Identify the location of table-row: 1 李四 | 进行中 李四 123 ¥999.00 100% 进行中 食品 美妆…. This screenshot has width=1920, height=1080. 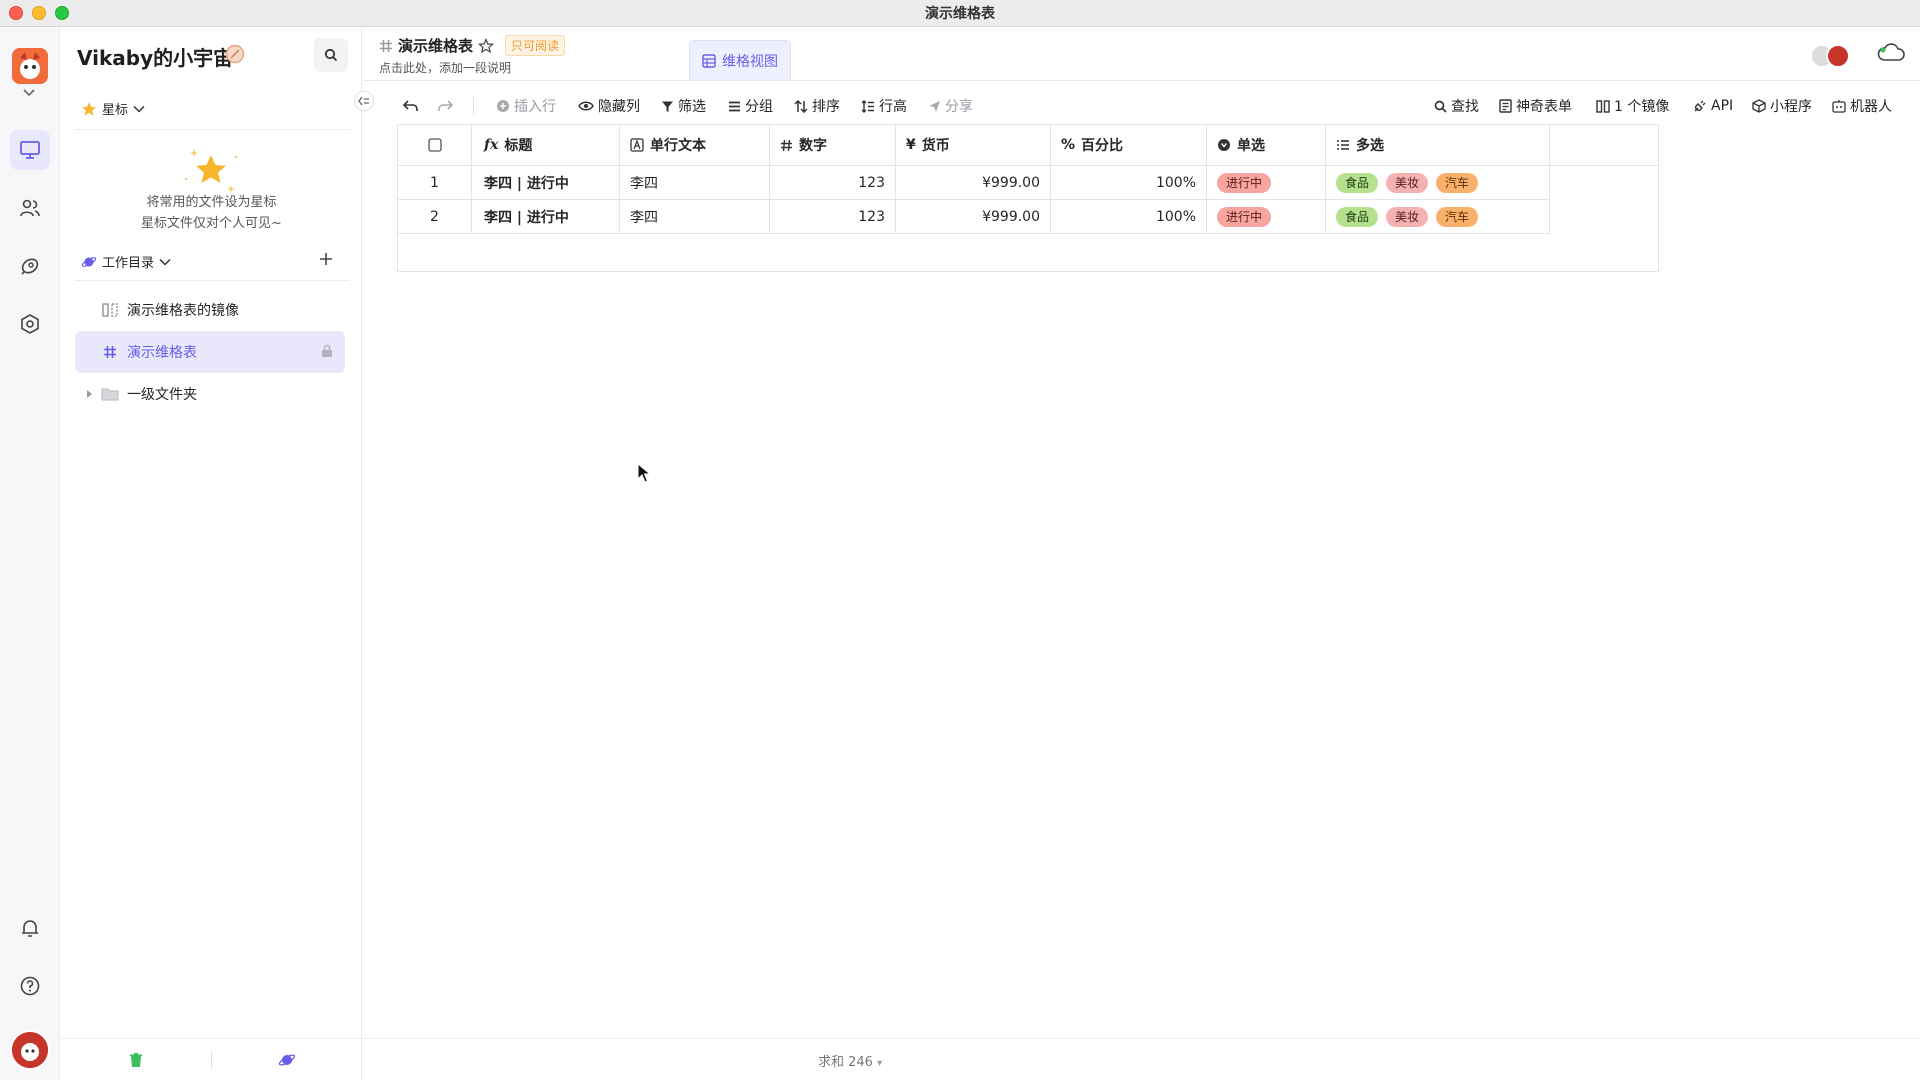
(974, 183).